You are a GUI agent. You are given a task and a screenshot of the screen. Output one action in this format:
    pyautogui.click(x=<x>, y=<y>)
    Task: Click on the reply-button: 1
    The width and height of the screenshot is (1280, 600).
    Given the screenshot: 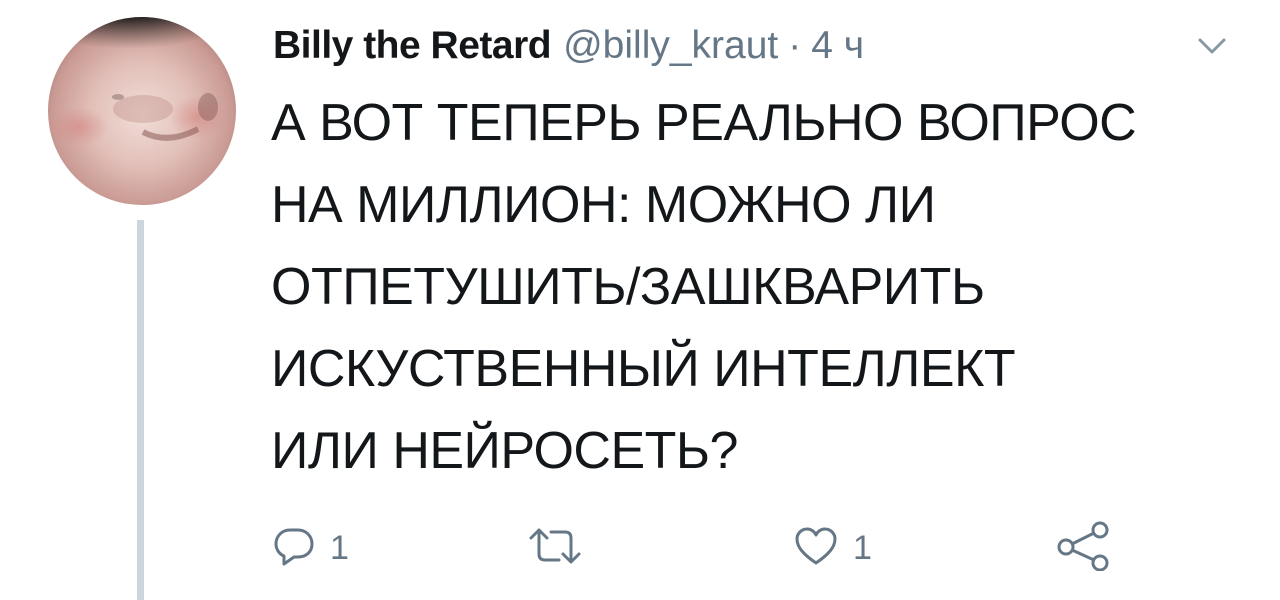 What is the action you would take?
    pyautogui.click(x=310, y=548)
    